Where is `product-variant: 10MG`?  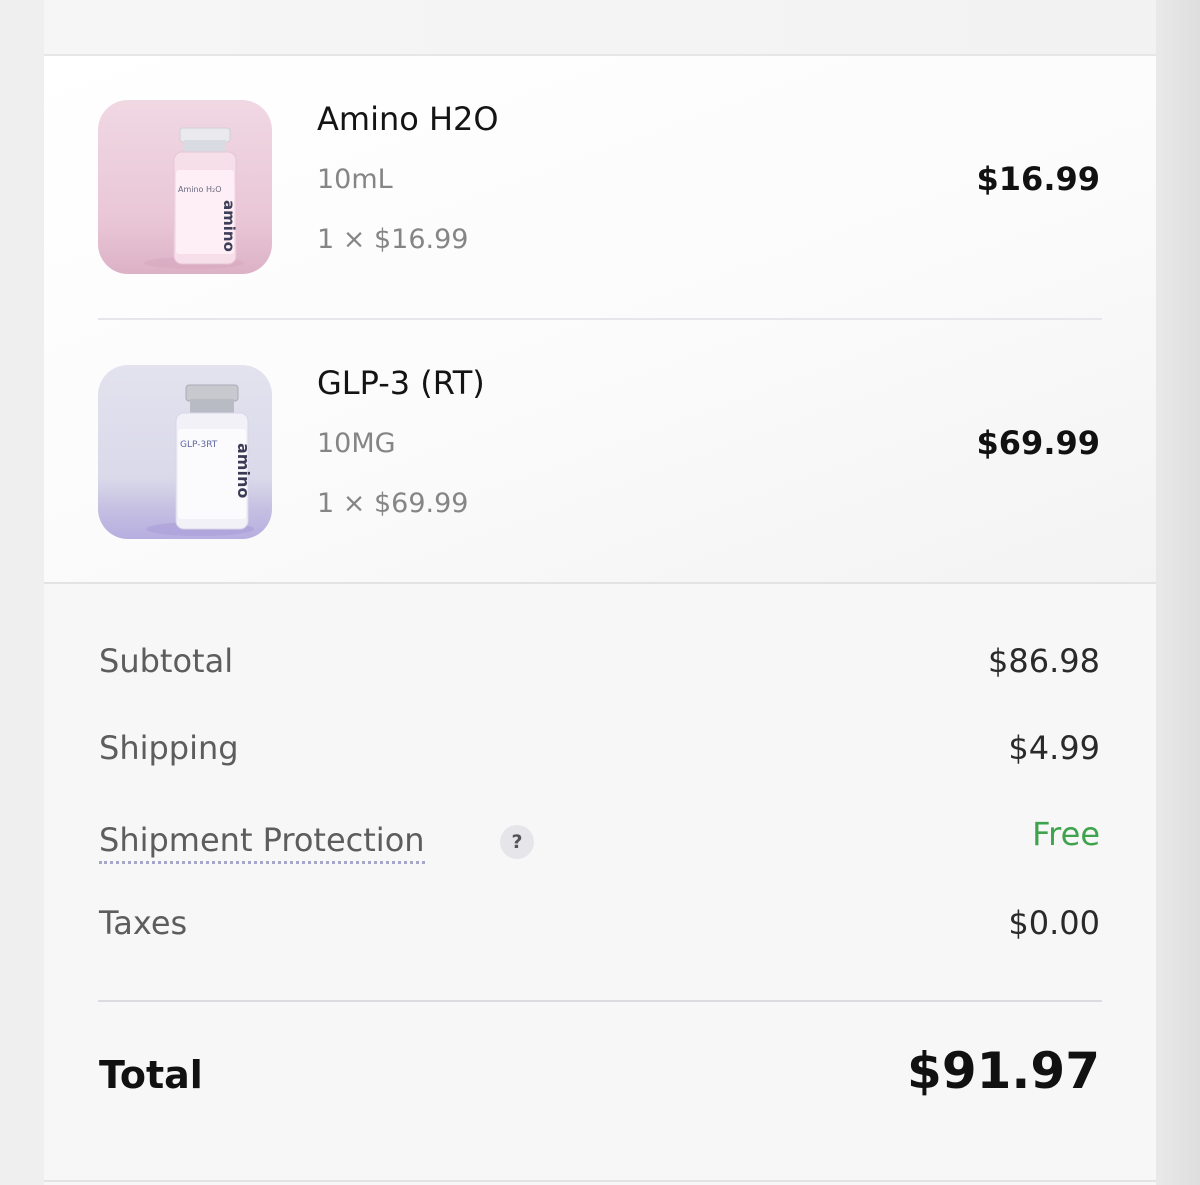
product-variant: 10MG is located at coordinates (356, 443).